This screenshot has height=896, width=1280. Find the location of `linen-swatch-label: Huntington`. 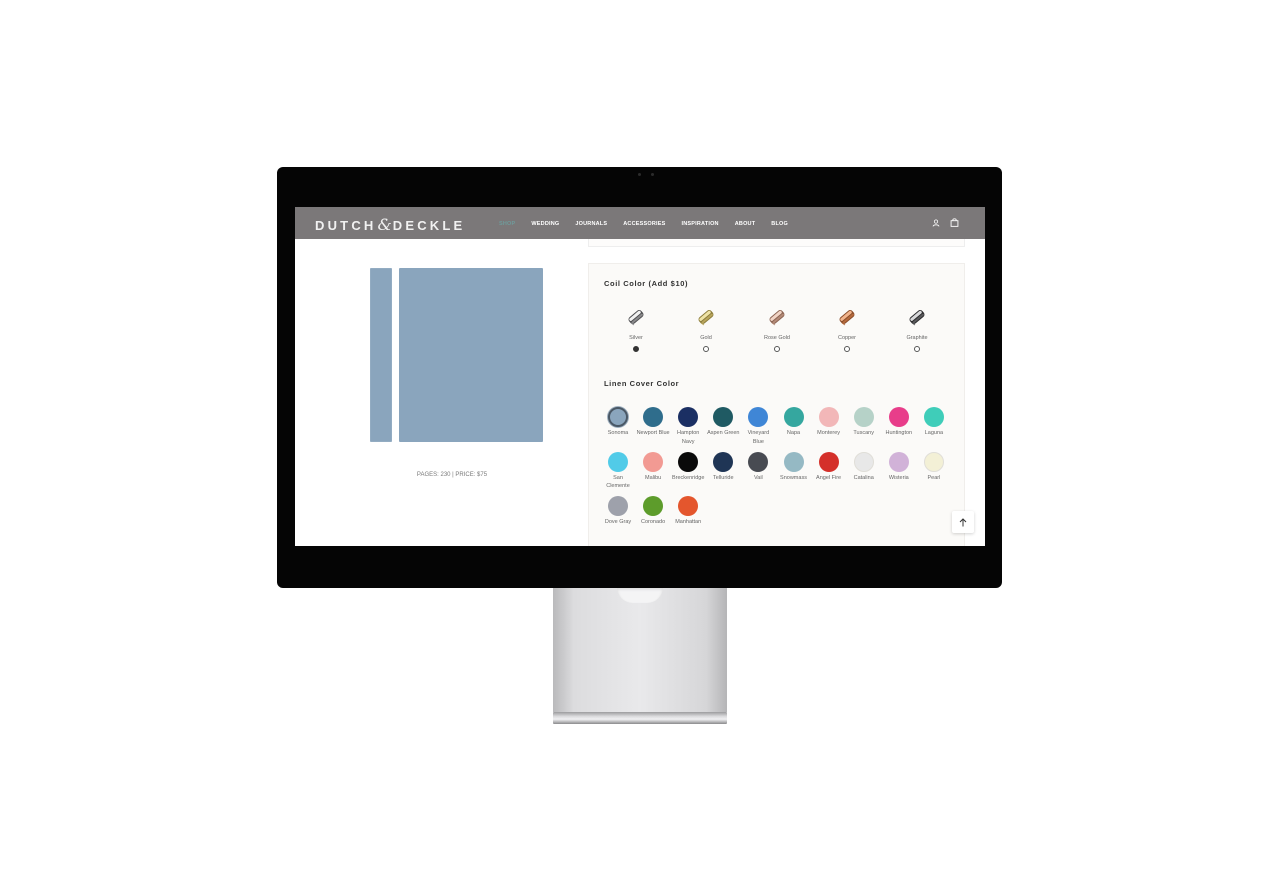

linen-swatch-label: Huntington is located at coordinates (899, 433).